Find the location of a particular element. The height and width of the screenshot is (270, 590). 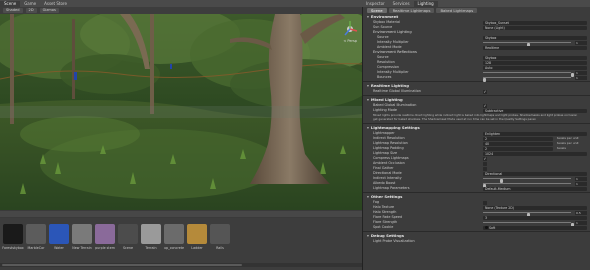

spot-cookie-icon is located at coordinates (486, 227).